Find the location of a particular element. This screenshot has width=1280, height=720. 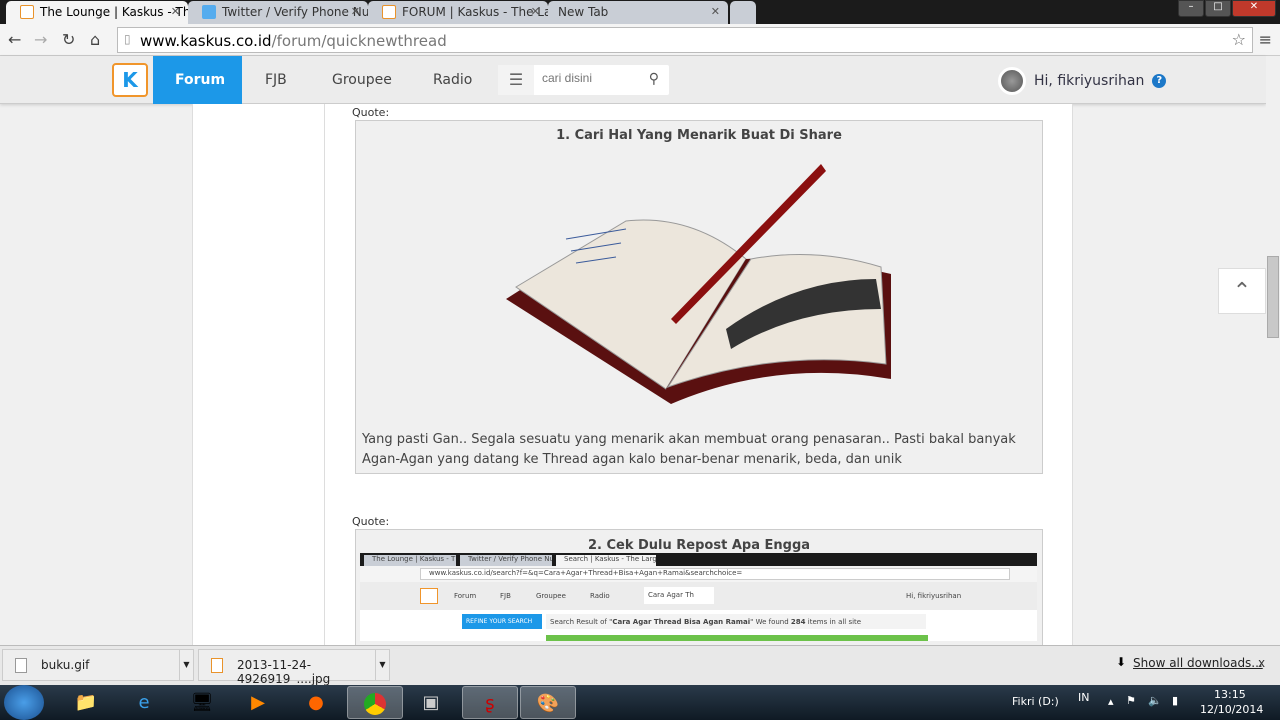

nav-forum: Forum is located at coordinates (197, 80).